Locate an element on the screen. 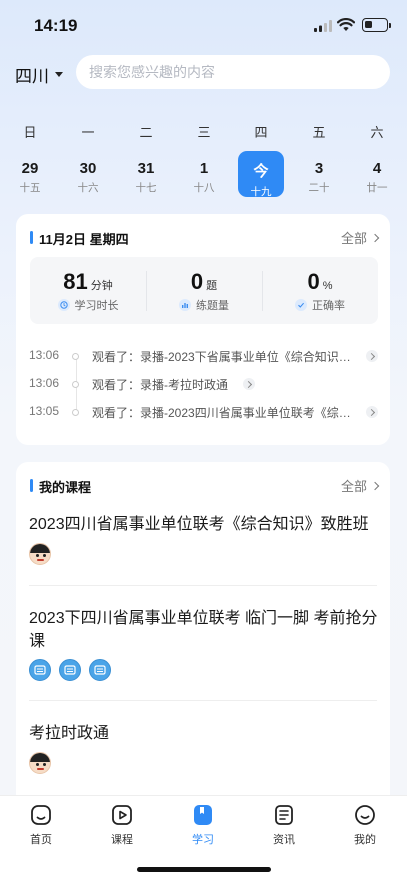 The width and height of the screenshot is (407, 883). view-all-history-link: 全部 is located at coordinates (360, 237).